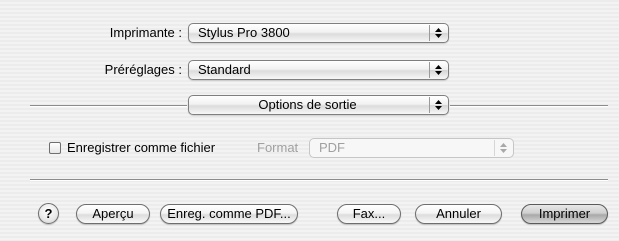 This screenshot has width=619, height=241. What do you see at coordinates (141, 148) in the screenshot?
I see `save-as-file-label: Enregistrer comme fichier` at bounding box center [141, 148].